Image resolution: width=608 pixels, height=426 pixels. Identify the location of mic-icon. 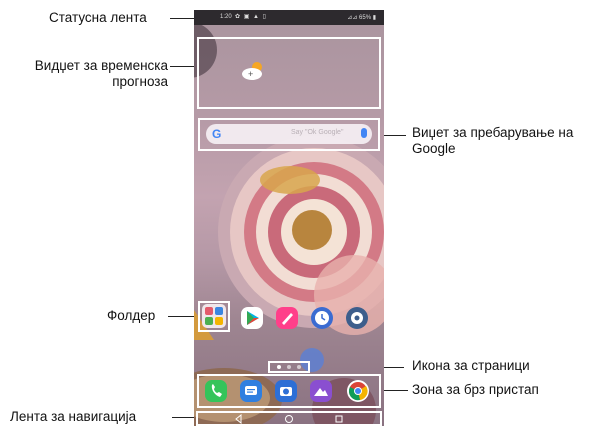
(364, 133).